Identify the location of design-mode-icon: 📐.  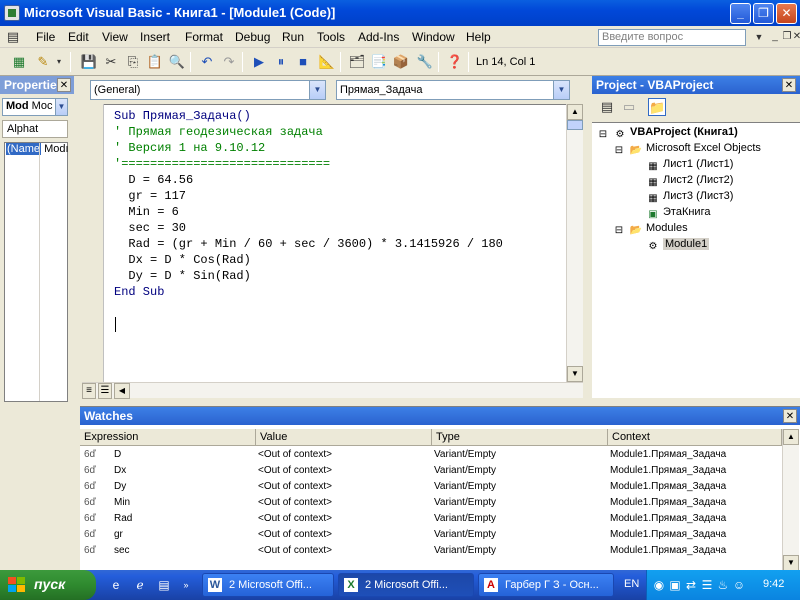
(327, 62).